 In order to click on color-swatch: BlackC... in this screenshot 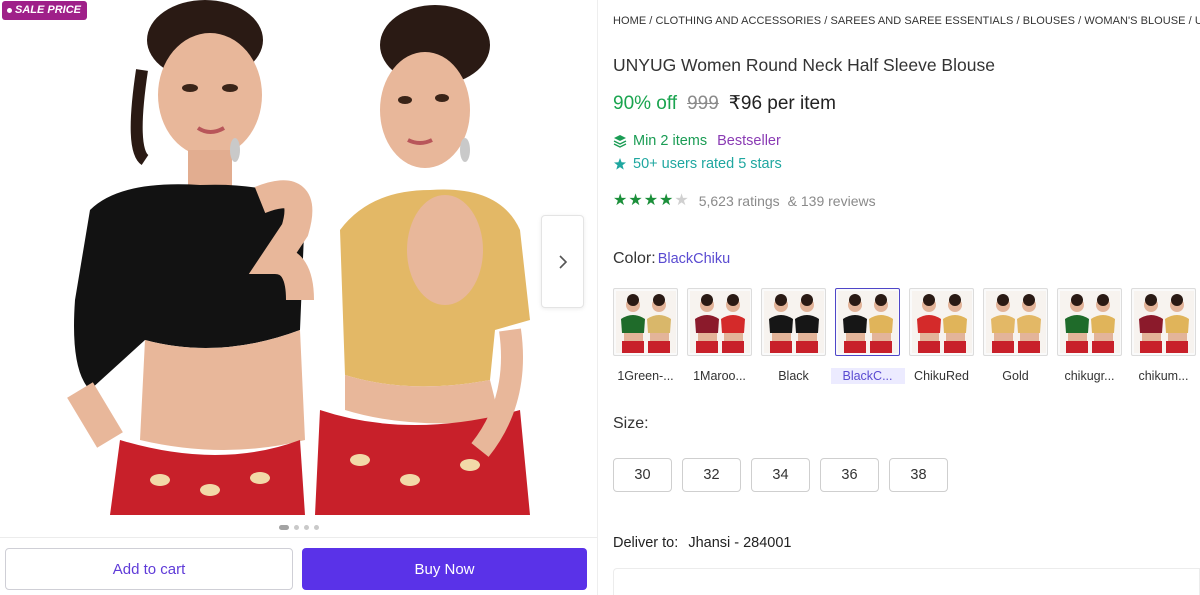, I will do `click(867, 336)`.